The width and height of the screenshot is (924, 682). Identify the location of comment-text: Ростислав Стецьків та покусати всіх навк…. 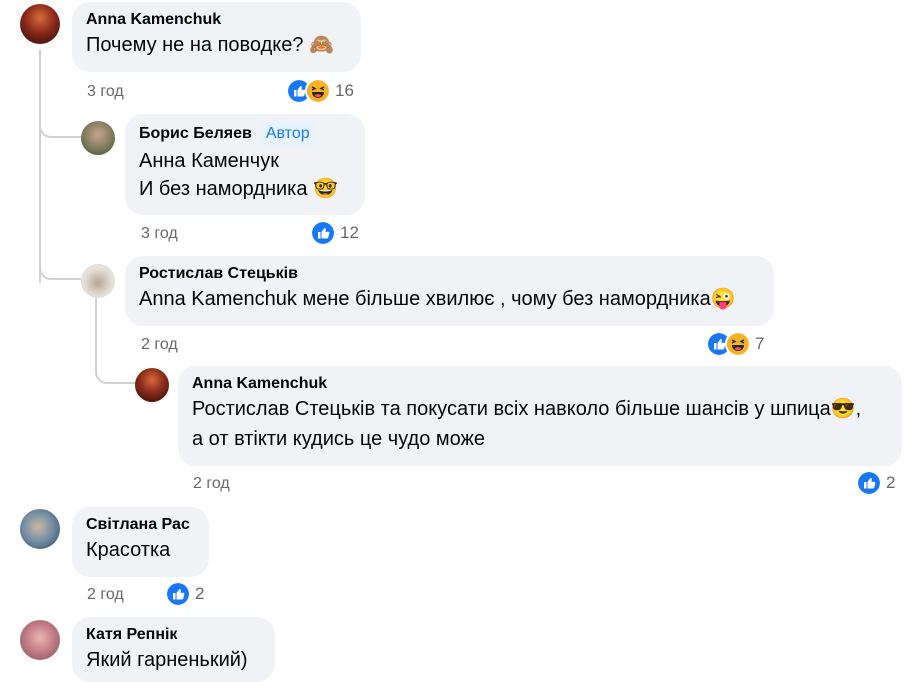
(527, 409).